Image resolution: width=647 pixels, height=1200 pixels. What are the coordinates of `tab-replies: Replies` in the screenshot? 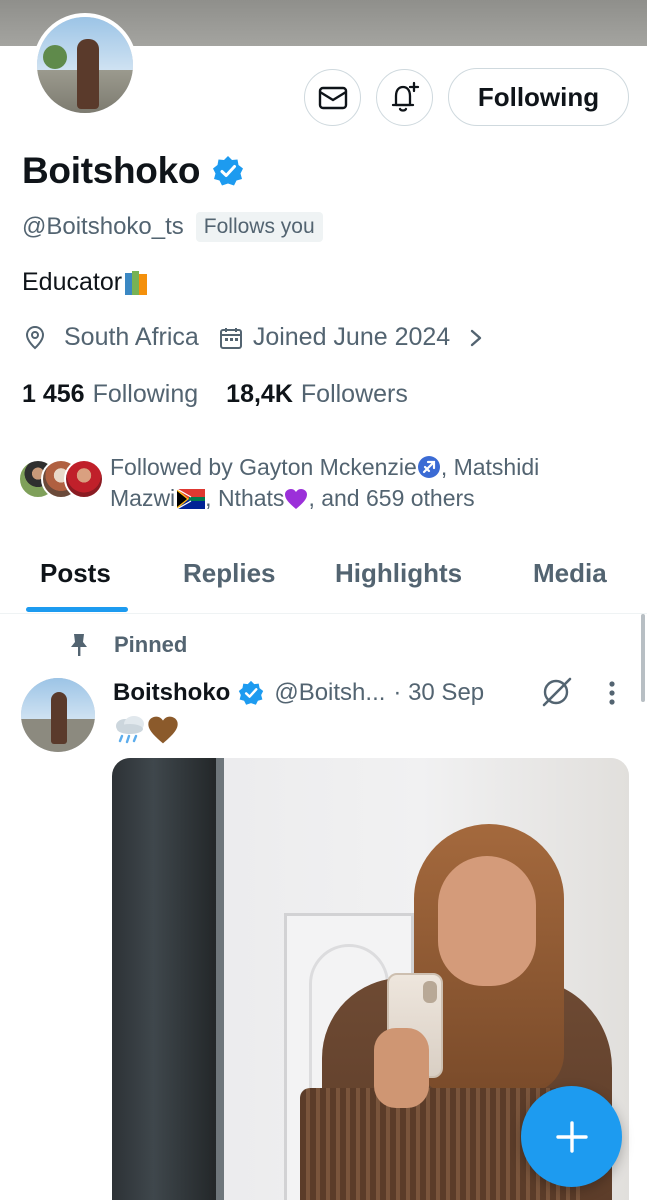 It's located at (229, 573).